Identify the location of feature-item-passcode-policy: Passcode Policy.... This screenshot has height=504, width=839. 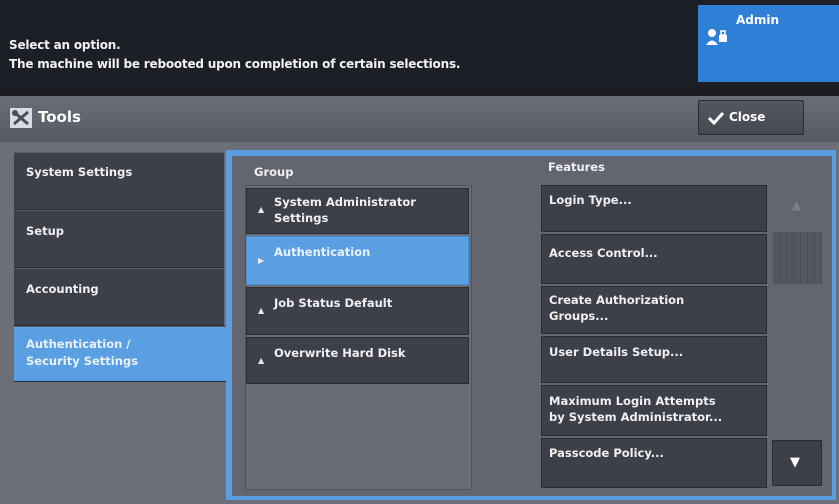
(654, 463).